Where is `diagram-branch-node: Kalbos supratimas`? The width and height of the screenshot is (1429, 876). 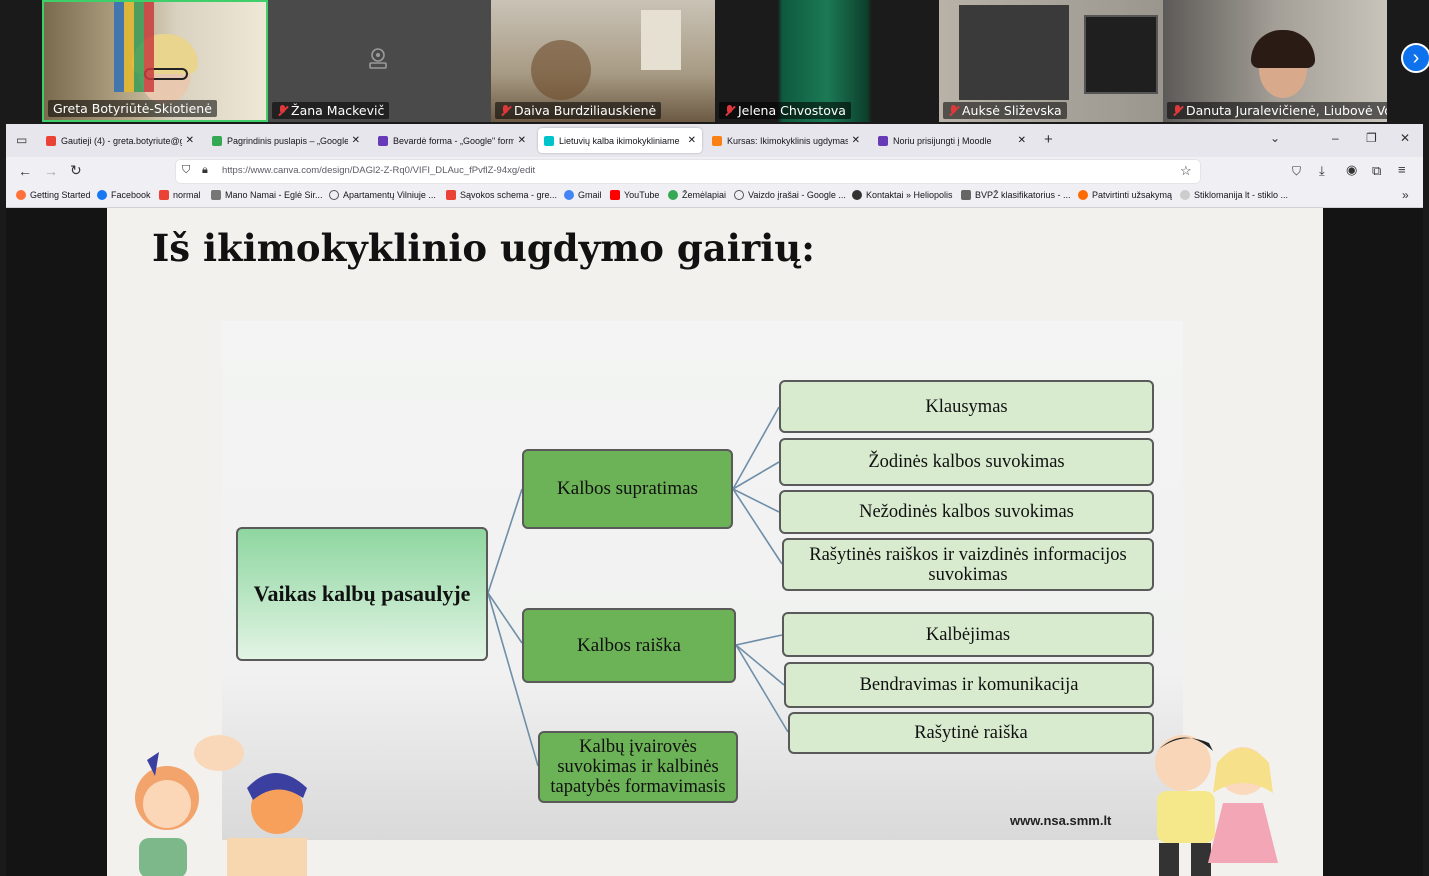 diagram-branch-node: Kalbos supratimas is located at coordinates (627, 489).